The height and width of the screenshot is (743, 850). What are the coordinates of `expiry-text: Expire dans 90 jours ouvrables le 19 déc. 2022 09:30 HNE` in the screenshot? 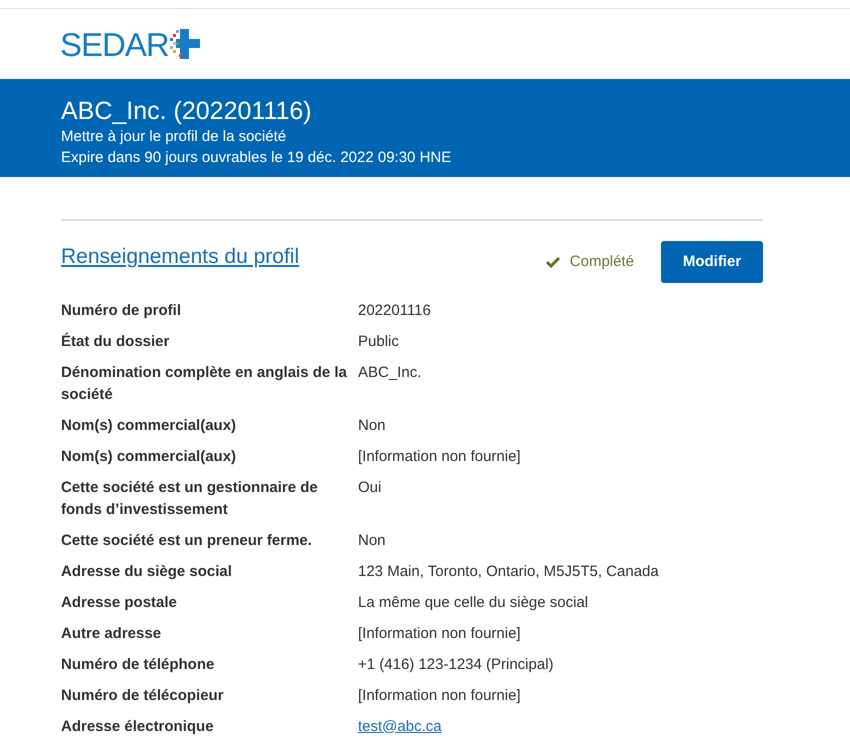 It's located at (256, 158).